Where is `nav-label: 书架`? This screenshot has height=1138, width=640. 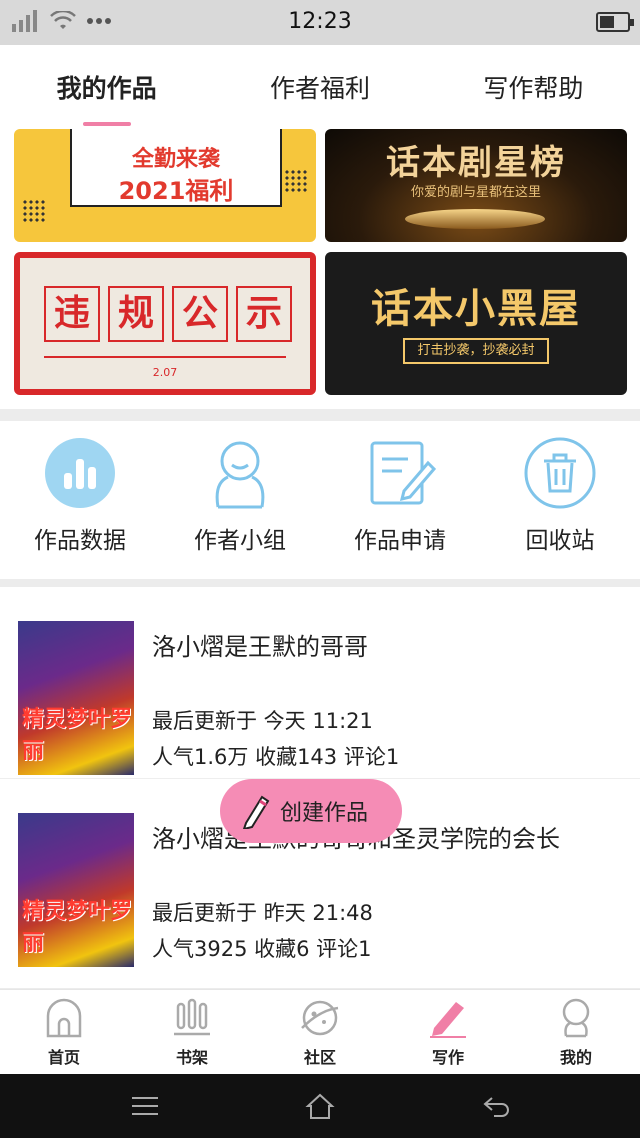
nav-label: 书架 is located at coordinates (191, 1057).